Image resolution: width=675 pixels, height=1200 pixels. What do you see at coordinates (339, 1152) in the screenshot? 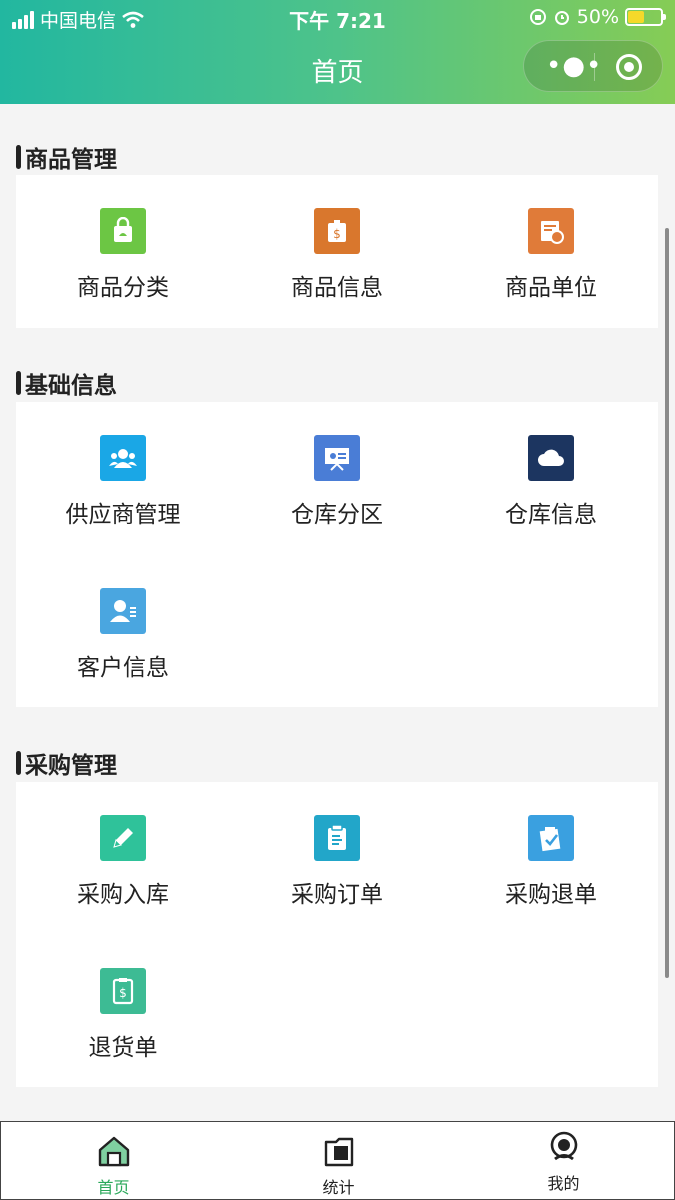
I see `document-icon` at bounding box center [339, 1152].